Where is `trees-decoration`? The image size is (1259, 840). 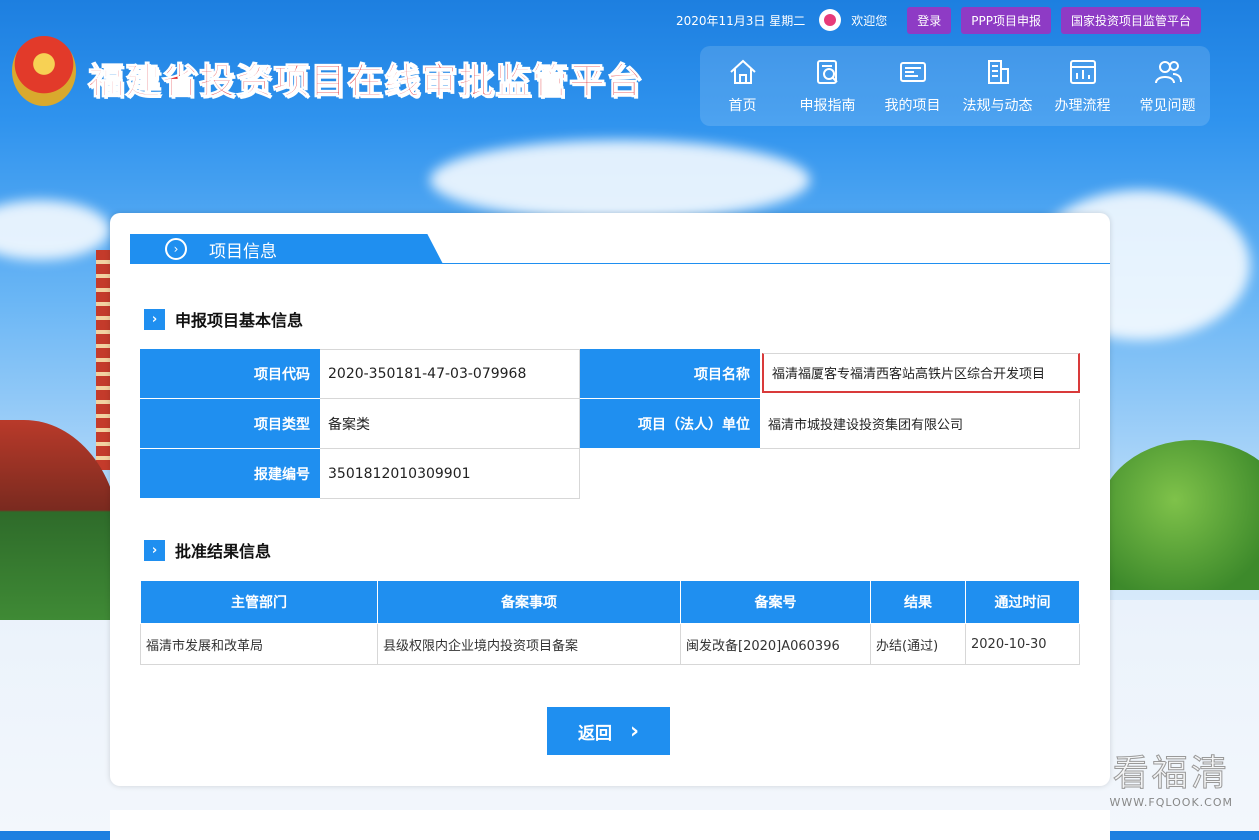 trees-decoration is located at coordinates (1179, 515).